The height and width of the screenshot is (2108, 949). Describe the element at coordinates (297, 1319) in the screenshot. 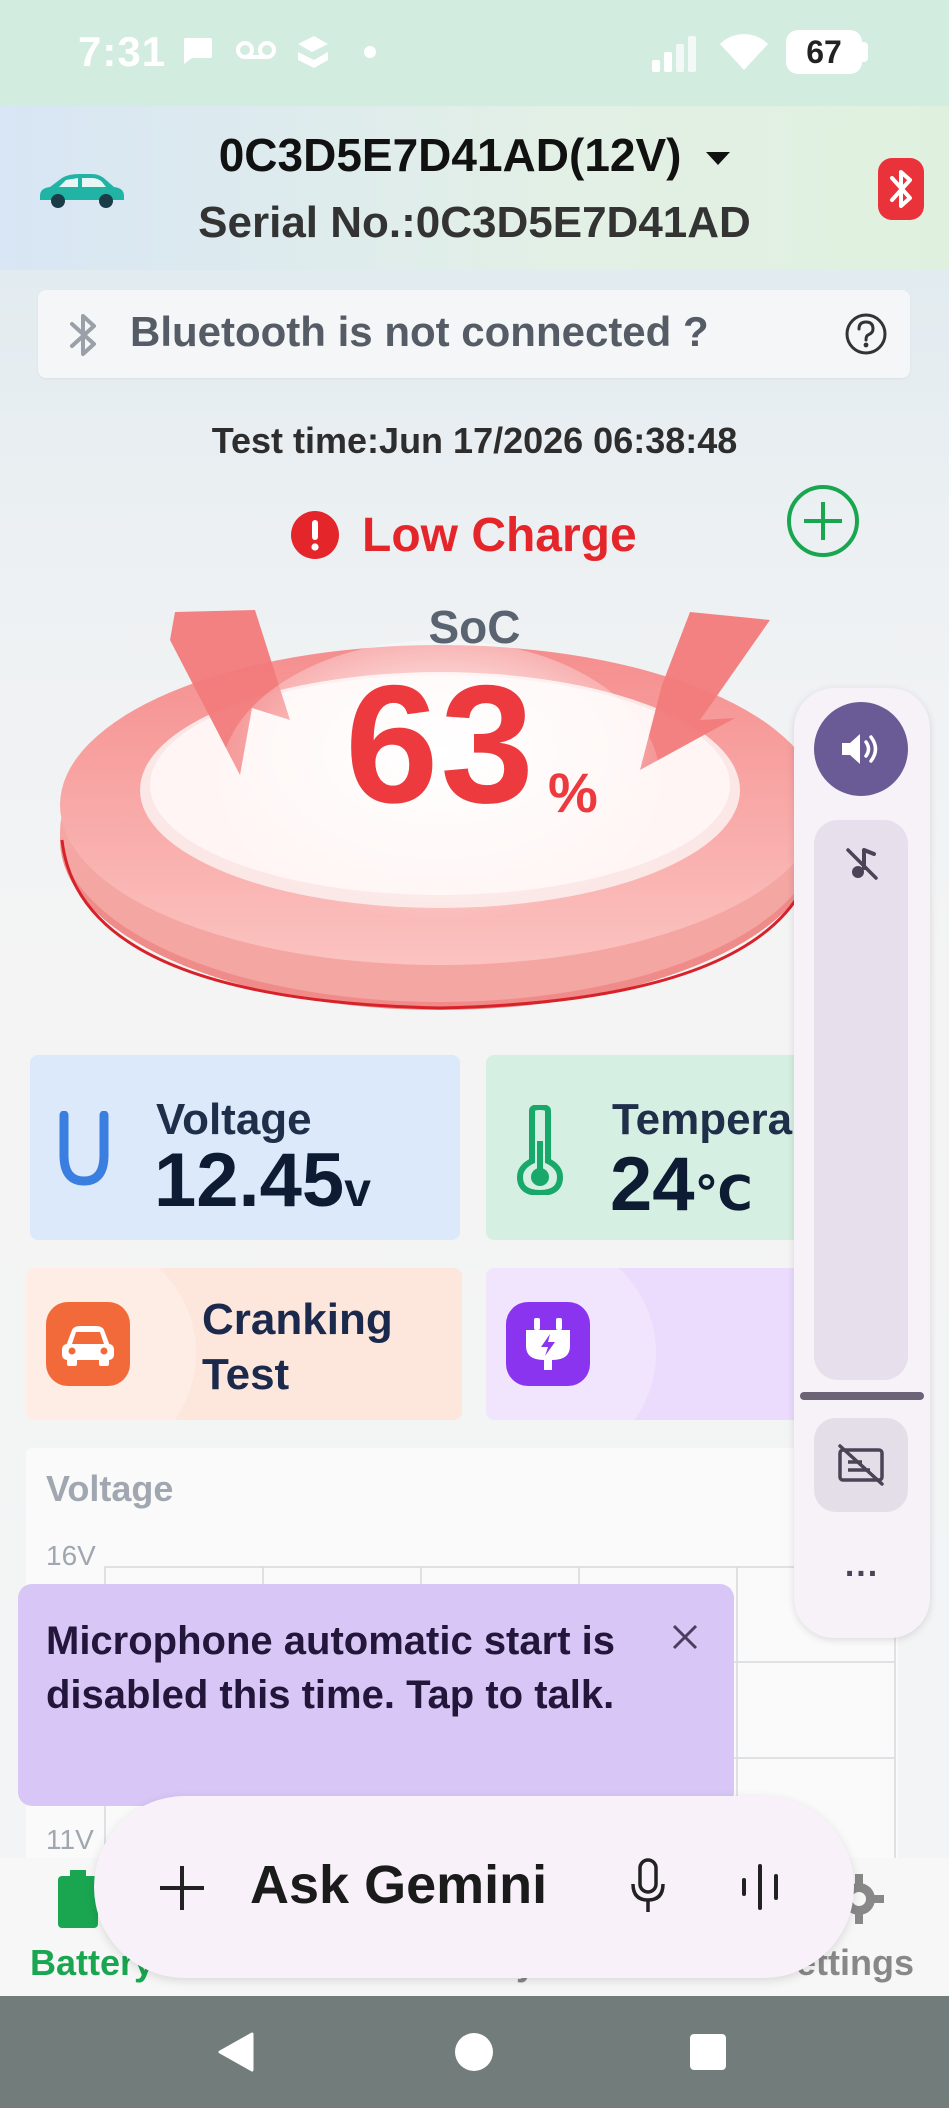

I see `cranking-line1: Cranking` at that location.